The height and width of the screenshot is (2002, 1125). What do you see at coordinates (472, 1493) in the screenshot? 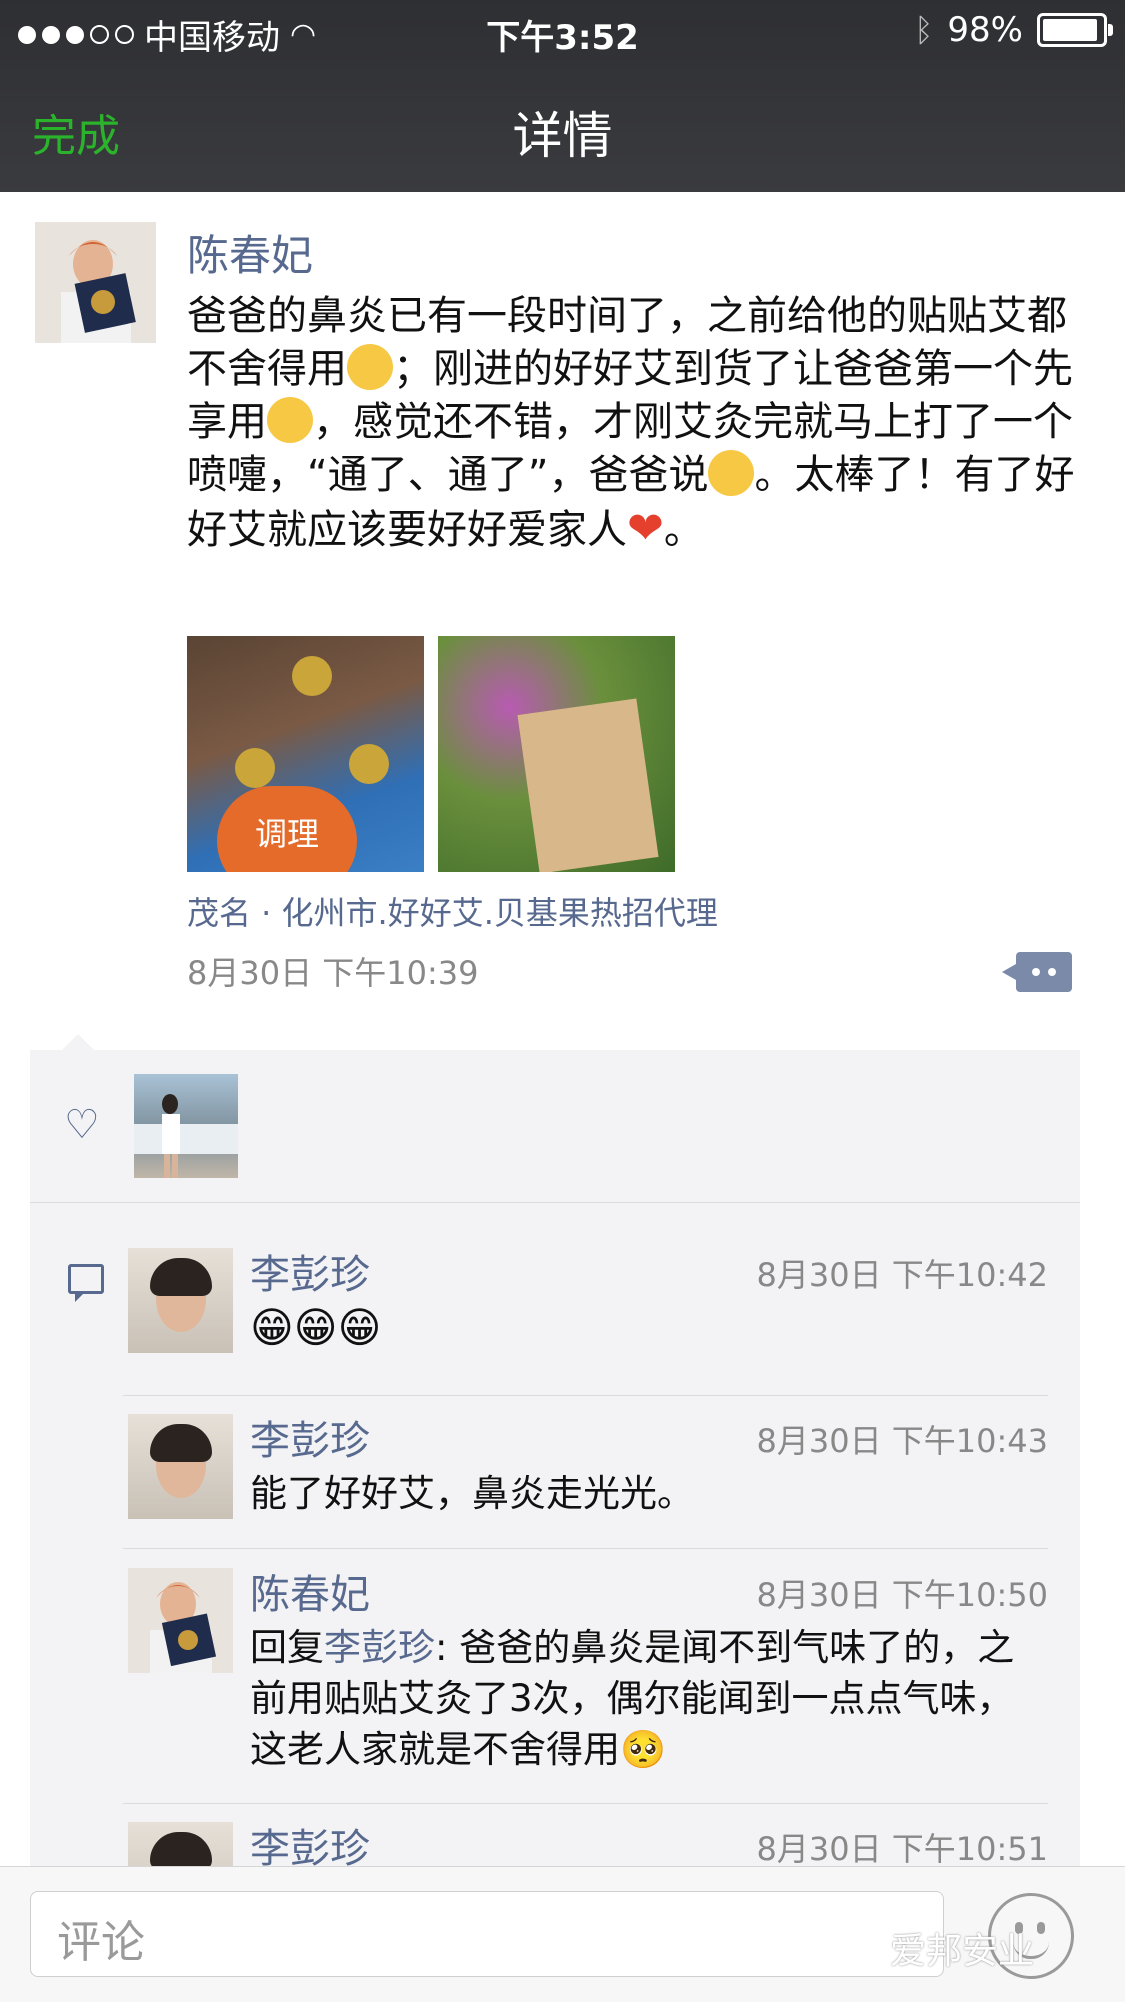
I see `comment-text: 能了好好艾，鼻炎走光光。` at bounding box center [472, 1493].